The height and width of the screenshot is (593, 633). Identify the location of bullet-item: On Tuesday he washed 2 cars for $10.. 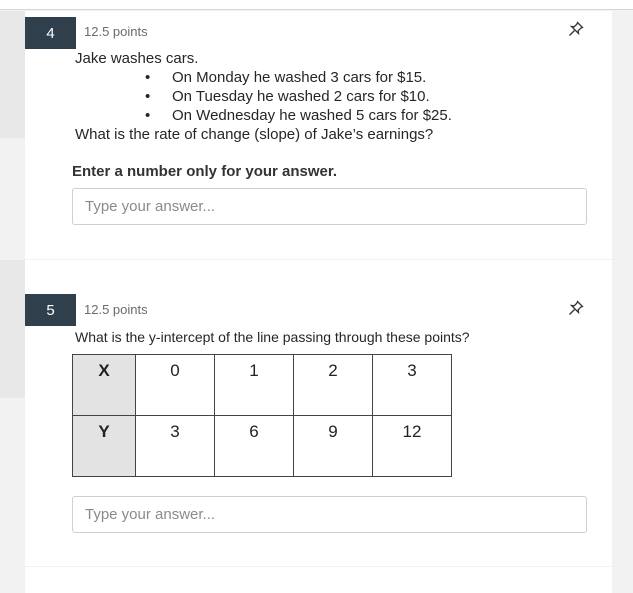
(298, 96).